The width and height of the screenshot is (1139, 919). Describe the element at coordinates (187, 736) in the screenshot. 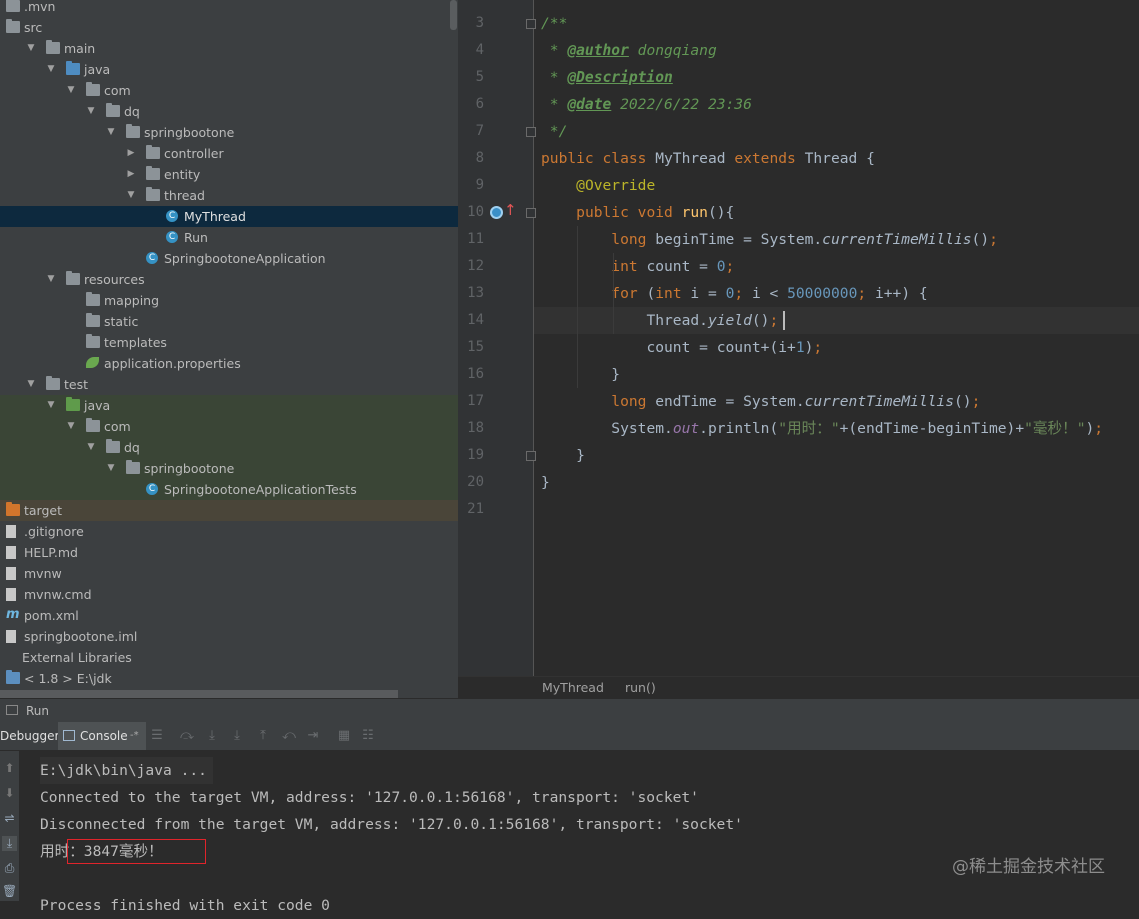

I see `step-over-icon: ⤼` at that location.